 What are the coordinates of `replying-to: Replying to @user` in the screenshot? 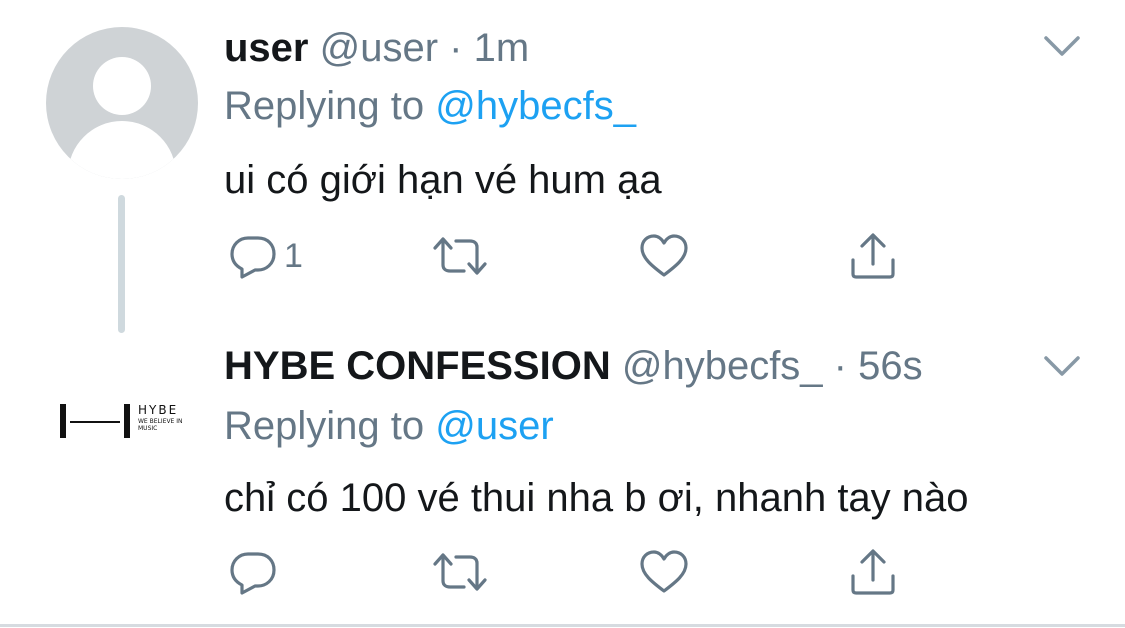 It's located at (389, 426).